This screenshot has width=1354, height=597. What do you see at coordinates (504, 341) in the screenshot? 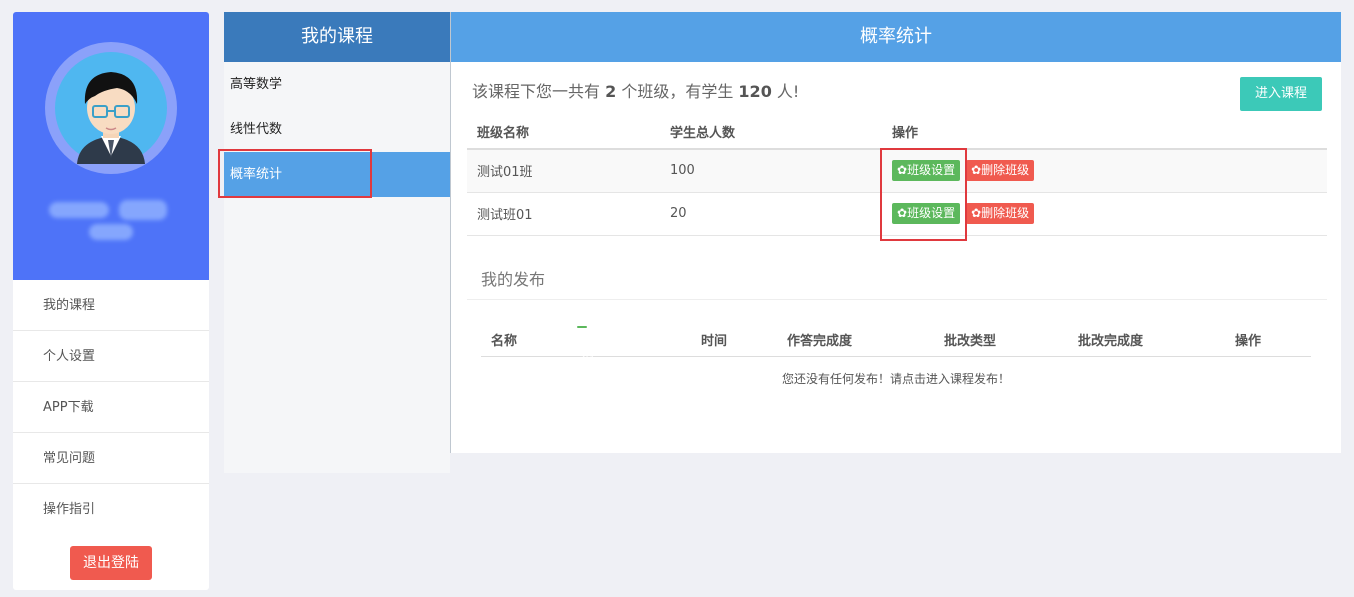
I see `col-publish-name: 名称` at bounding box center [504, 341].